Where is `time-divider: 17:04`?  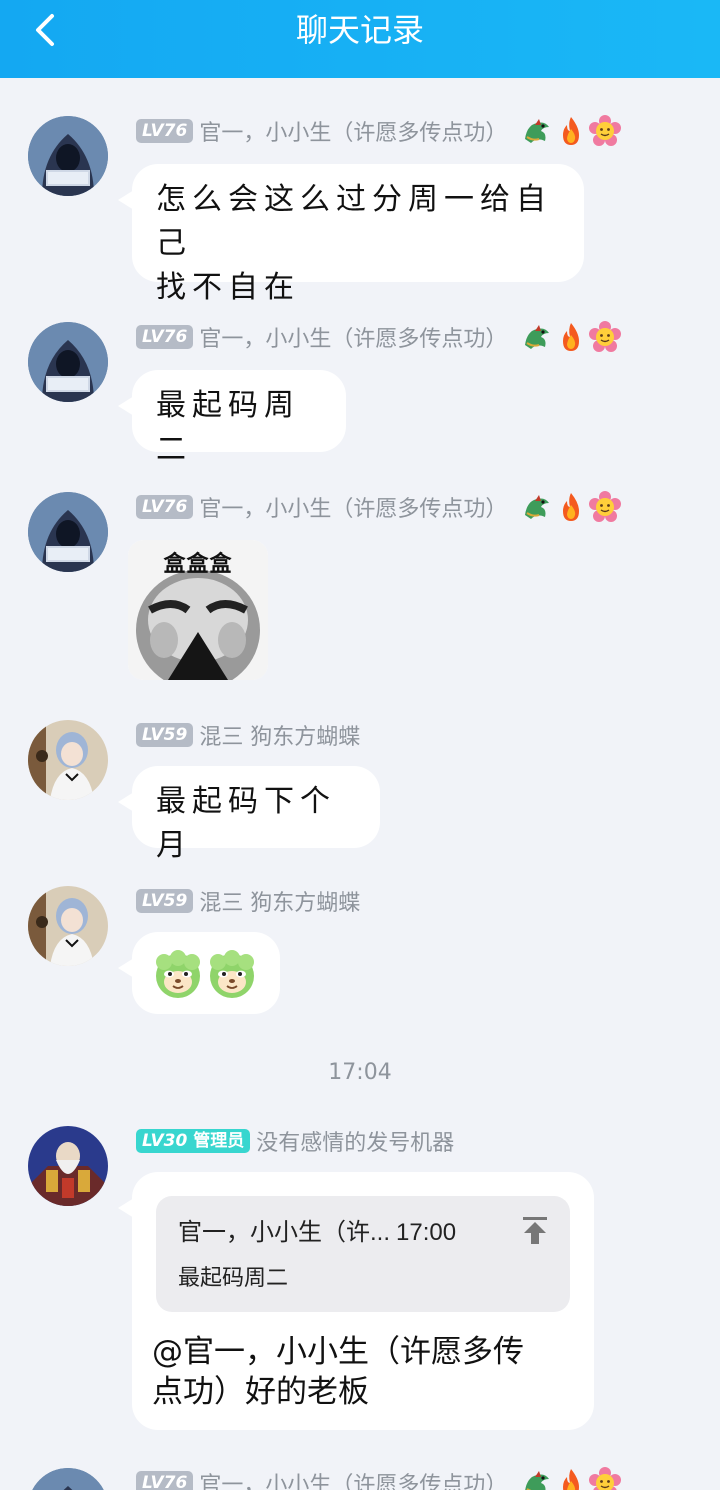 time-divider: 17:04 is located at coordinates (360, 1072).